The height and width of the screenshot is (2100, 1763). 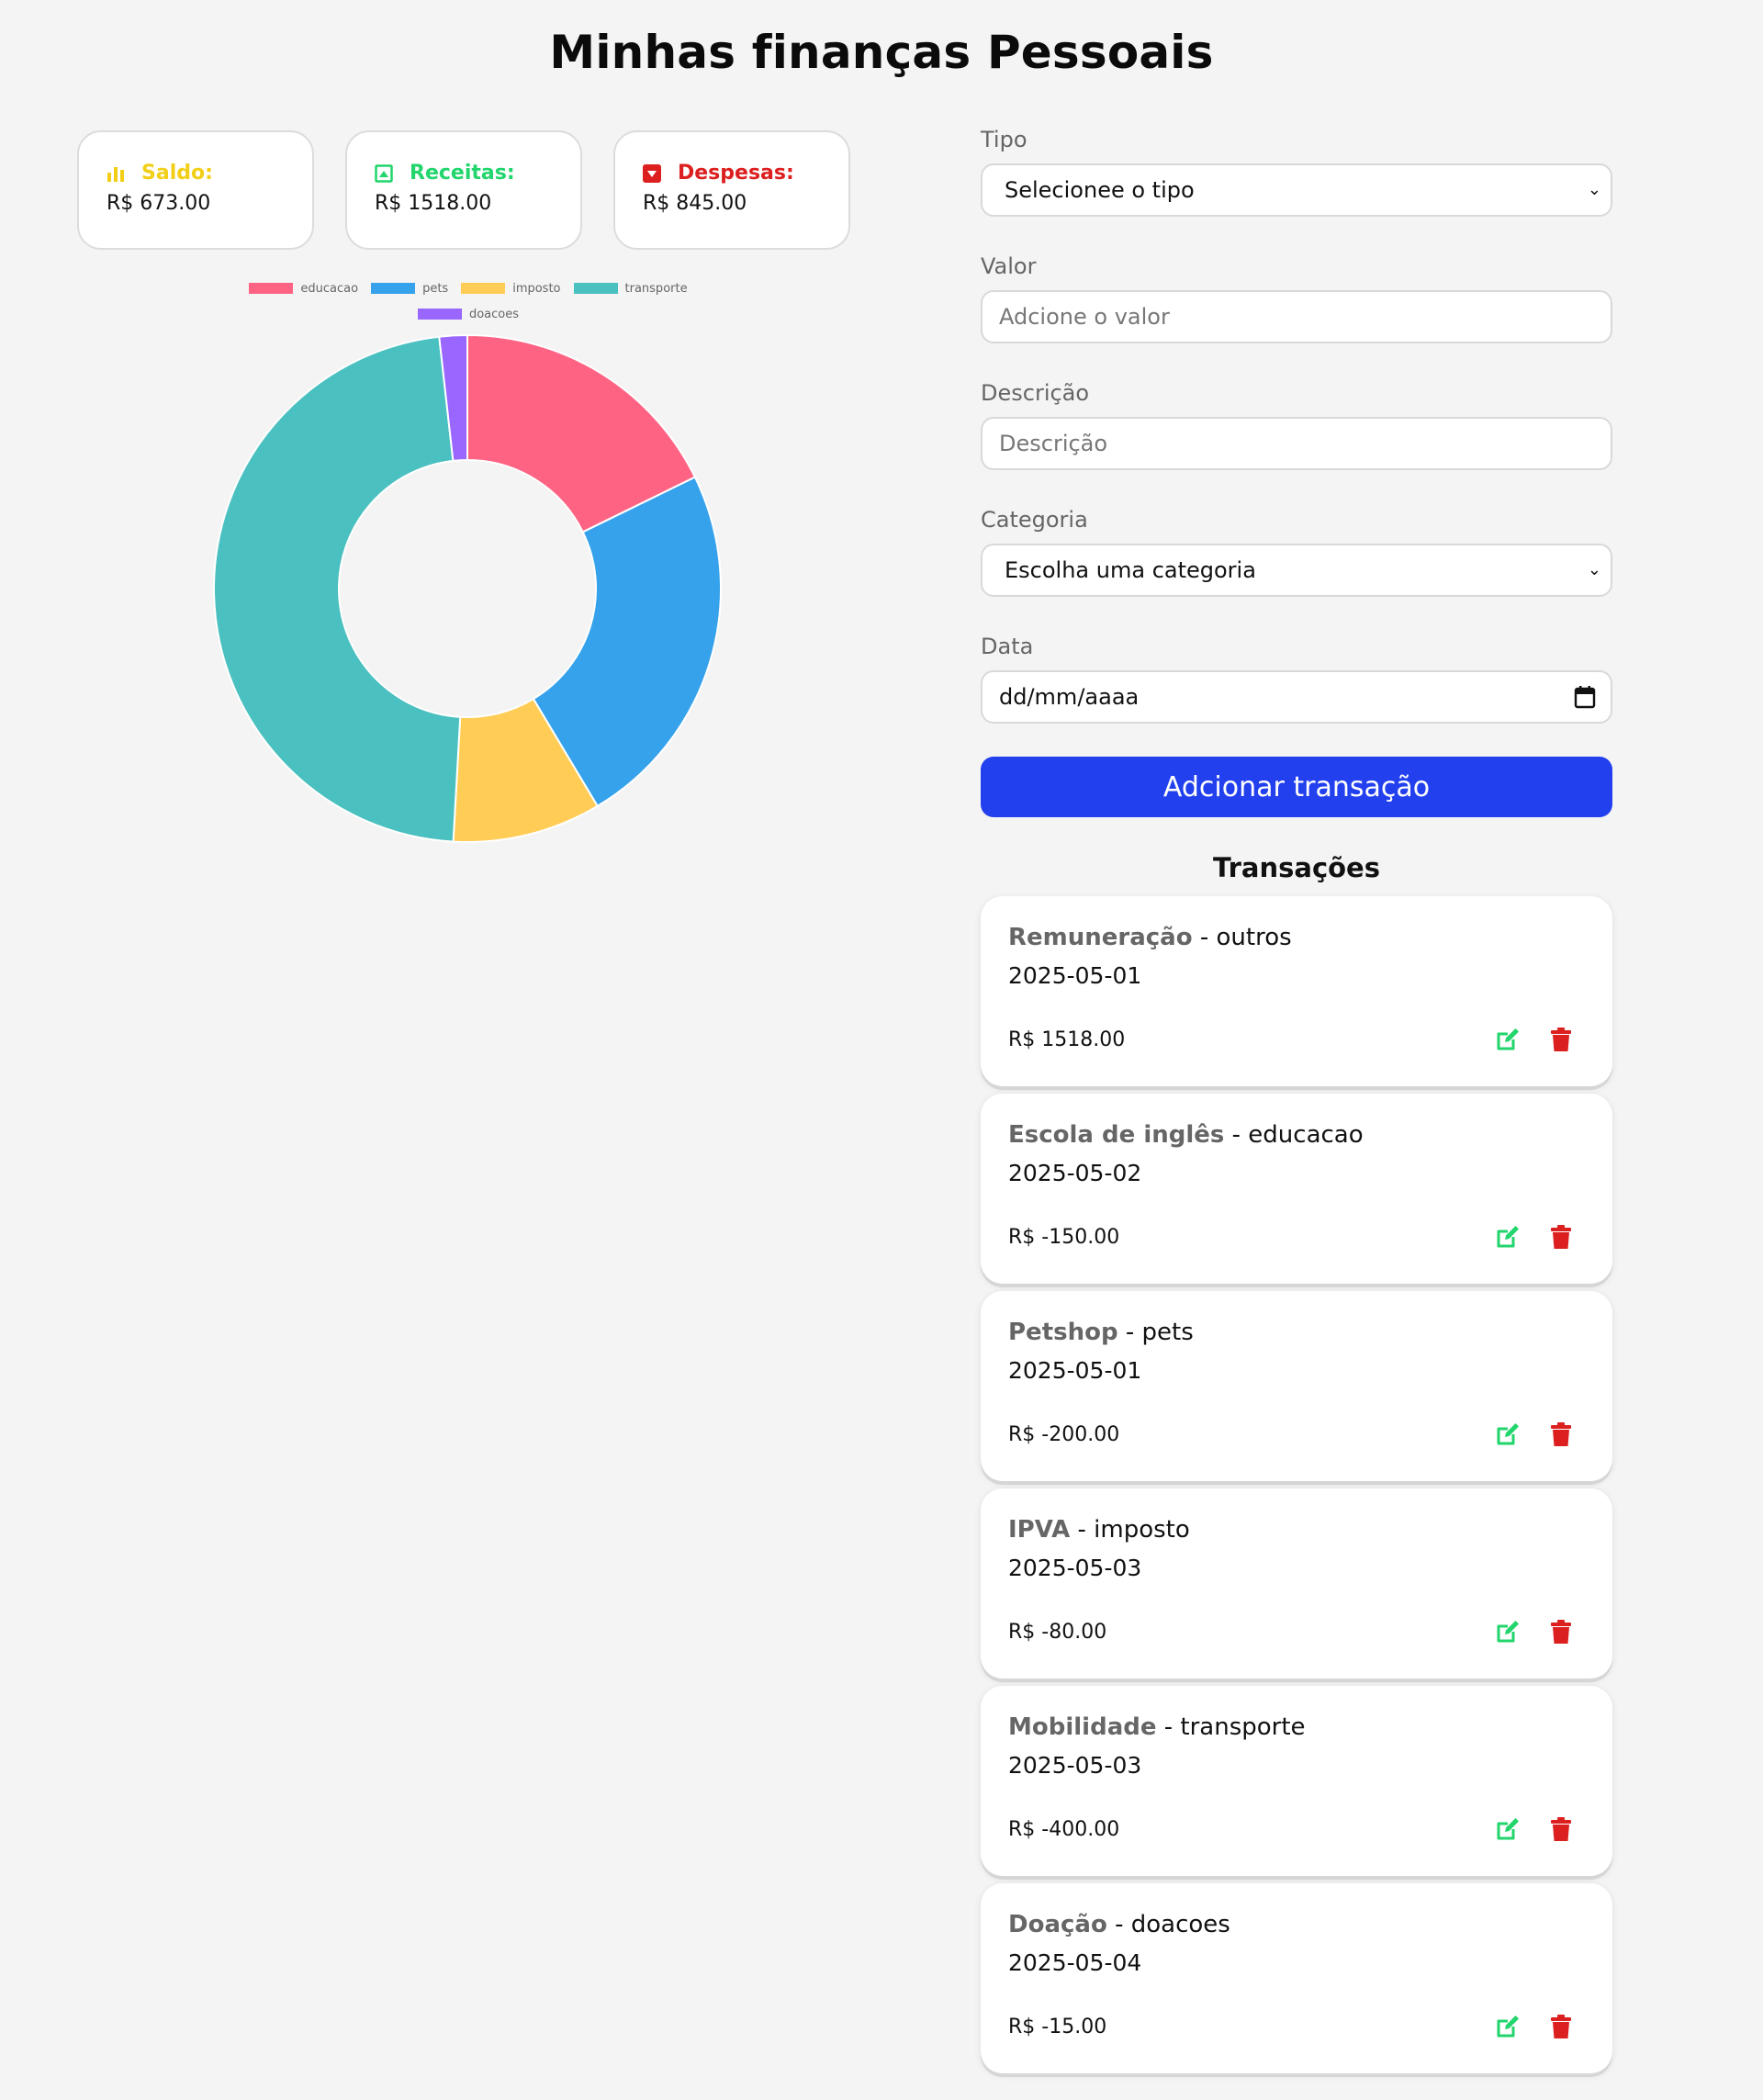 I want to click on despesas-card: Despesas: R$ 845.00, so click(x=731, y=190).